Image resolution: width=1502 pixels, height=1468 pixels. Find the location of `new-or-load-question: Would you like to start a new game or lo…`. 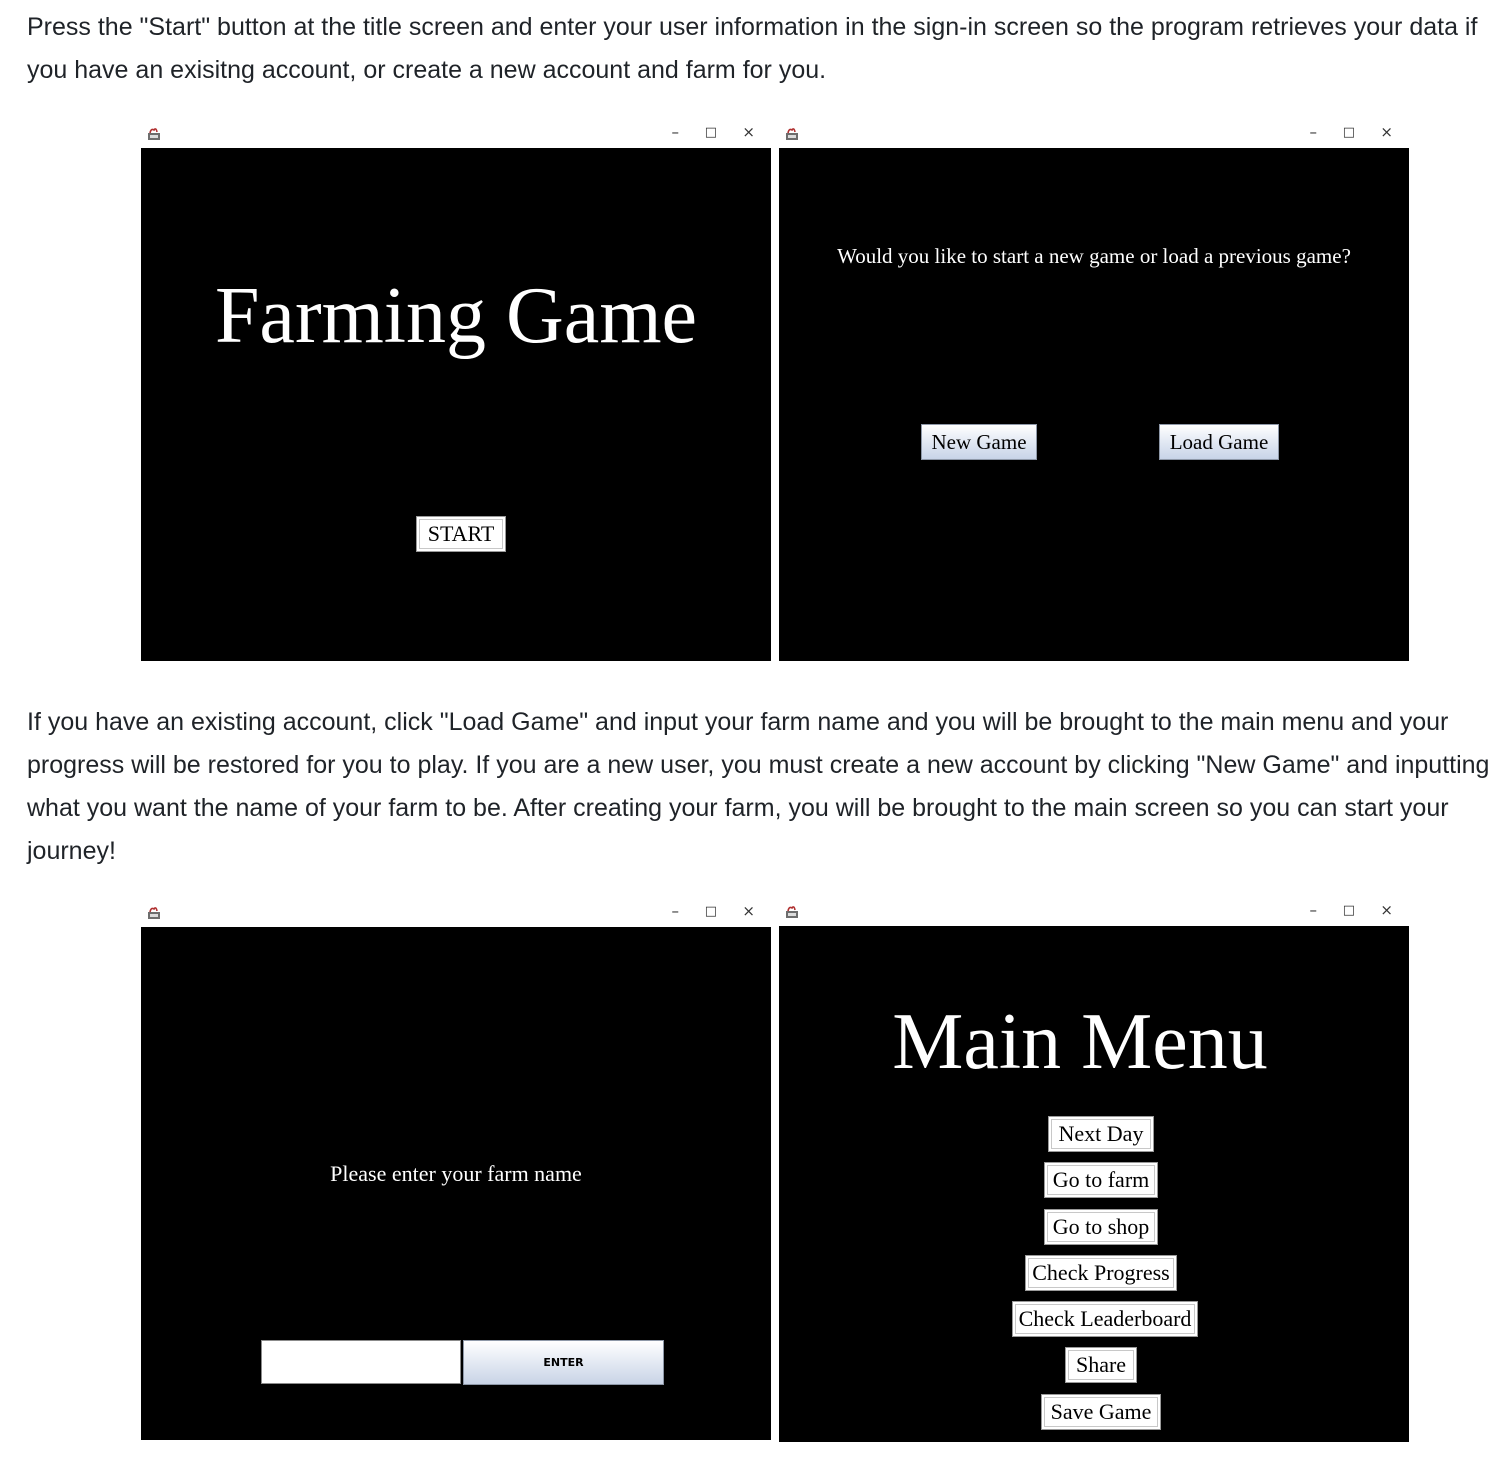

new-or-load-question: Would you like to start a new game or lo… is located at coordinates (1094, 256).